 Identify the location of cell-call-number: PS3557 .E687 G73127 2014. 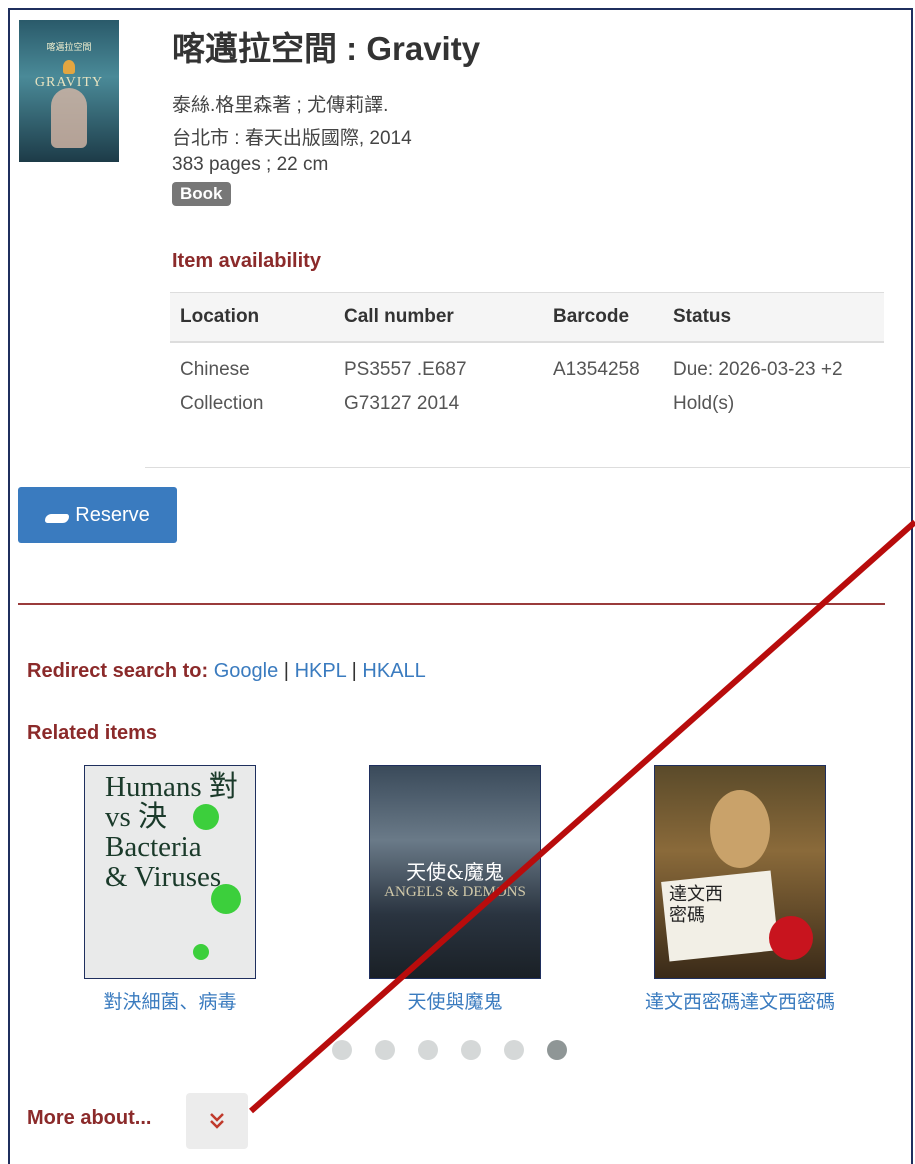
(438, 386).